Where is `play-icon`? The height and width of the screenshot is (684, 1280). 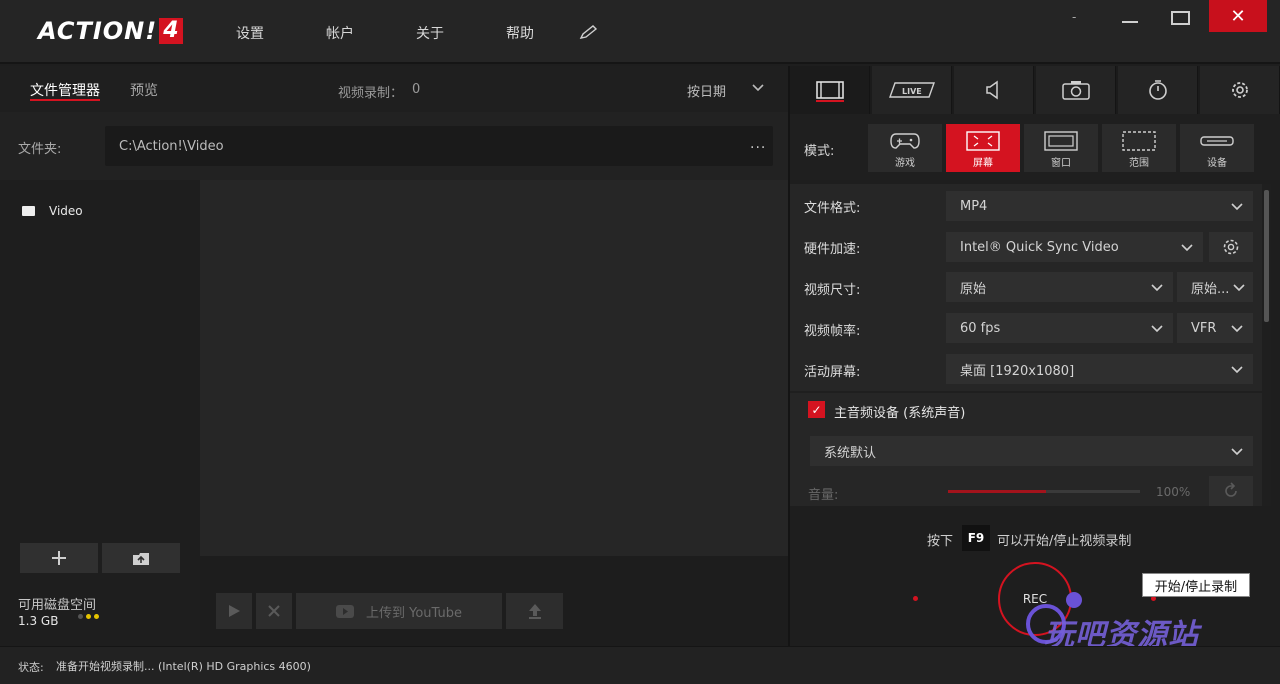
play-icon is located at coordinates (234, 611).